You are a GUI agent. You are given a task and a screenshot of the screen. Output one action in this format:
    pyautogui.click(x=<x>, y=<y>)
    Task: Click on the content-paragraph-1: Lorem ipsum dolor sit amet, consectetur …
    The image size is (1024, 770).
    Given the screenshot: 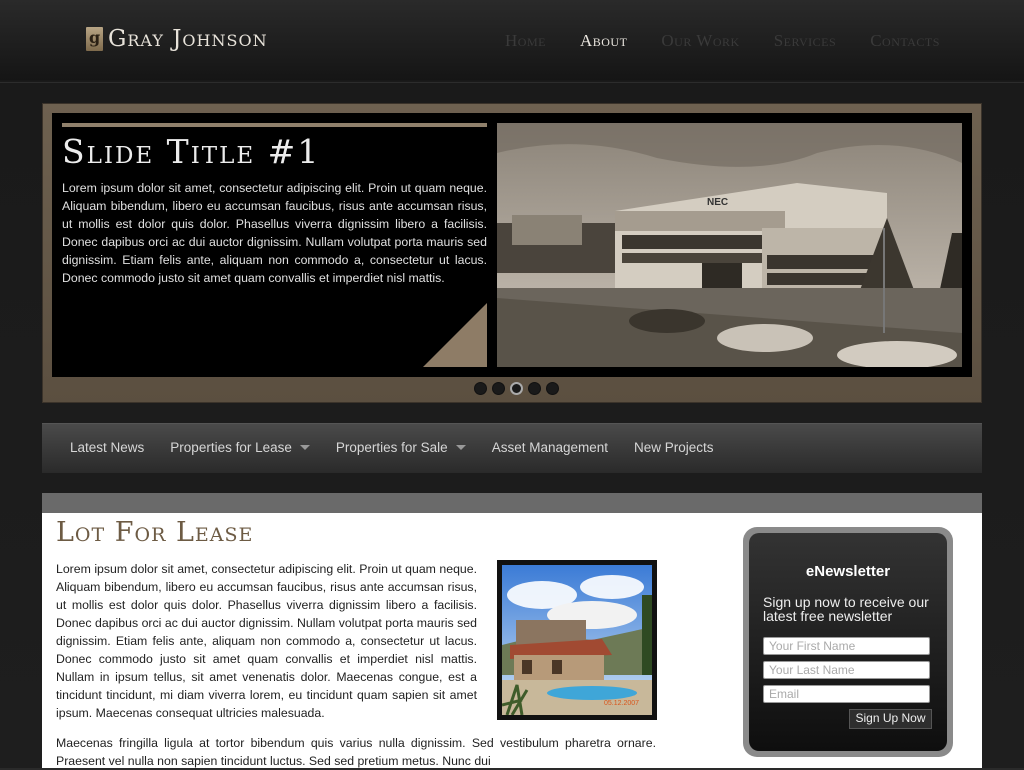 What is the action you would take?
    pyautogui.click(x=266, y=641)
    